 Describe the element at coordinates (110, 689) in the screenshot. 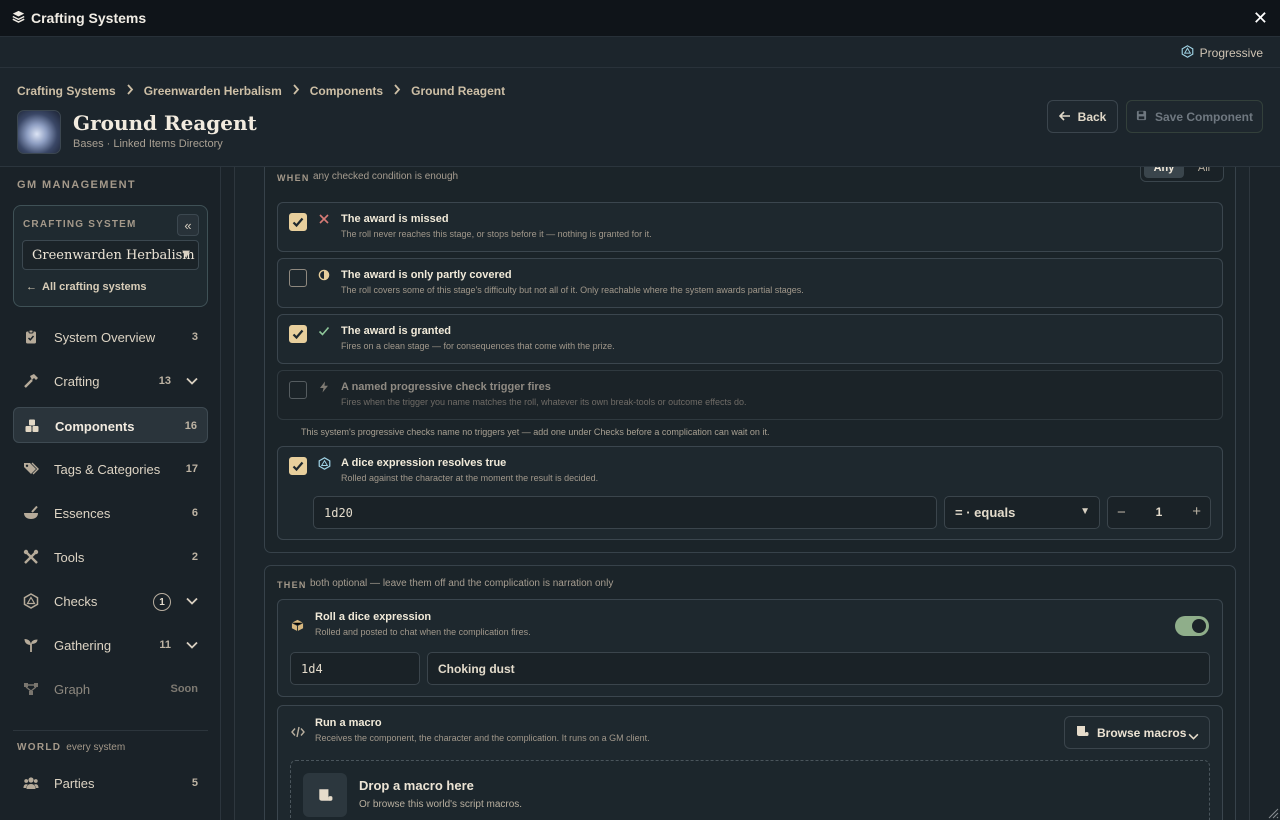

I see `sidebar-item-graph: Graph Soon` at that location.